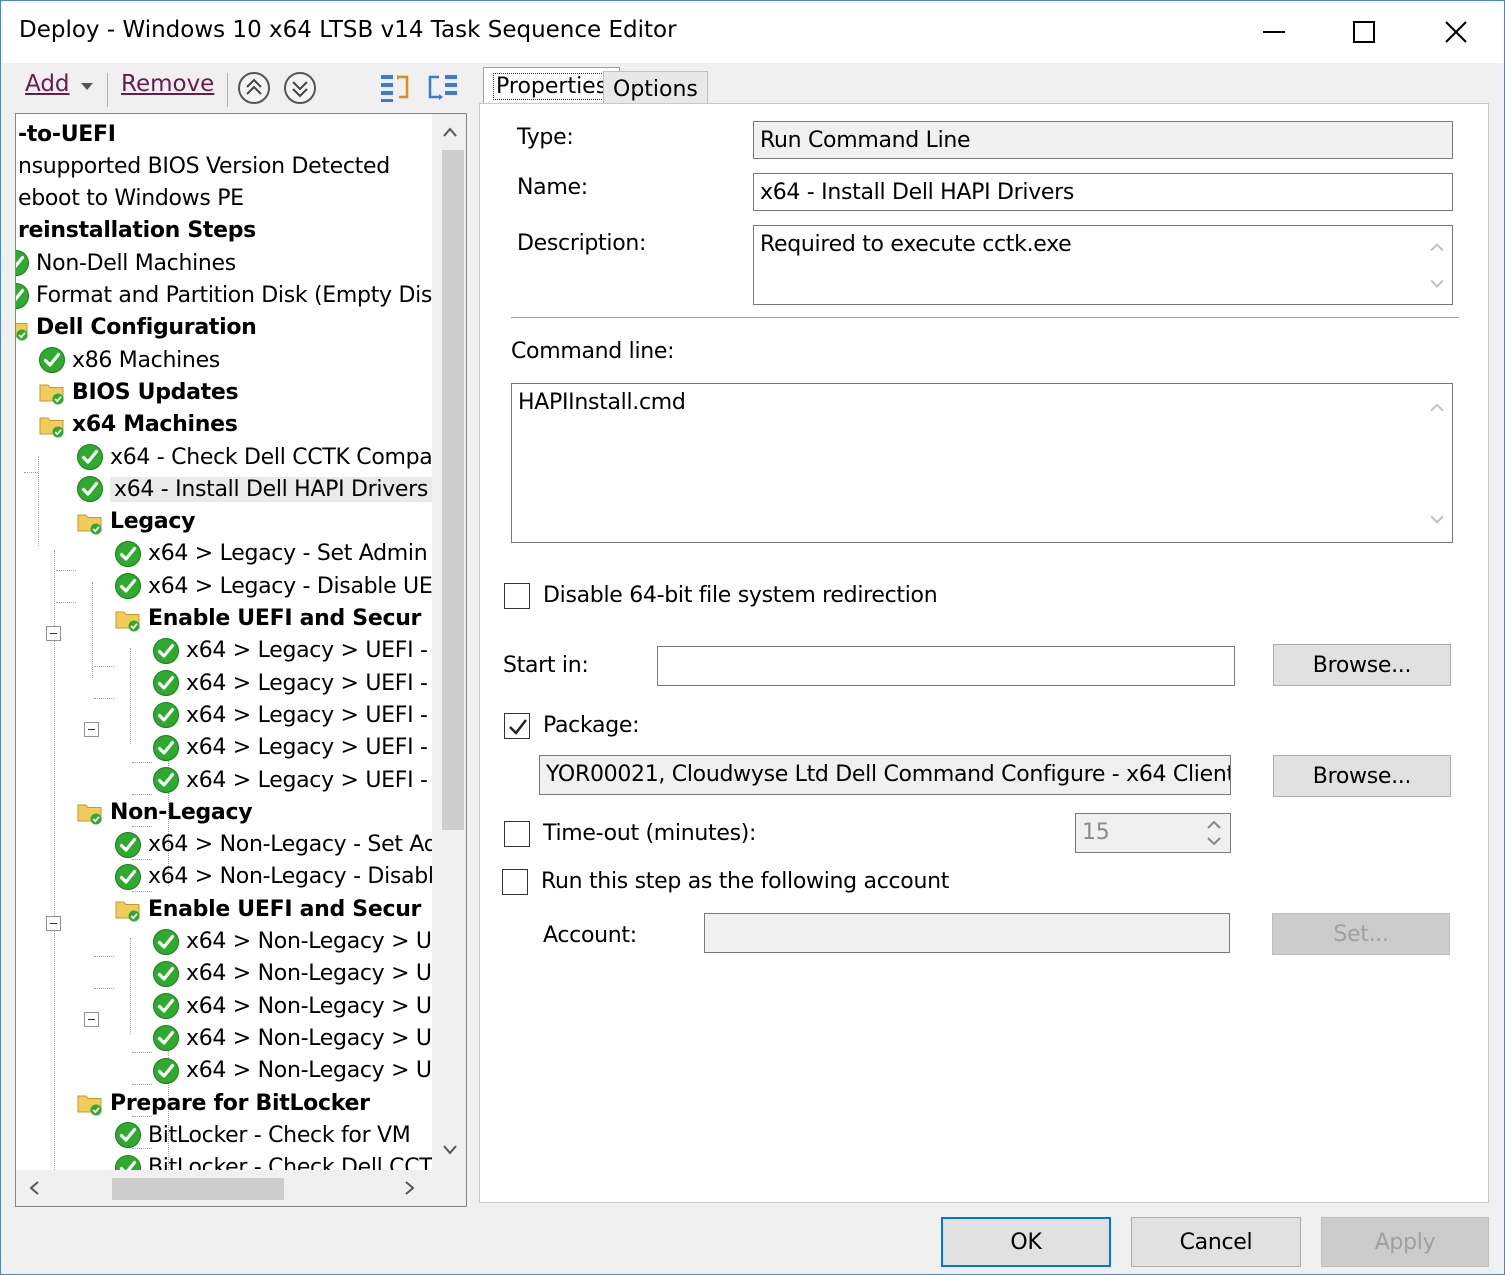 This screenshot has height=1275, width=1505. What do you see at coordinates (1405, 1242) in the screenshot?
I see `apply-button: Apply` at bounding box center [1405, 1242].